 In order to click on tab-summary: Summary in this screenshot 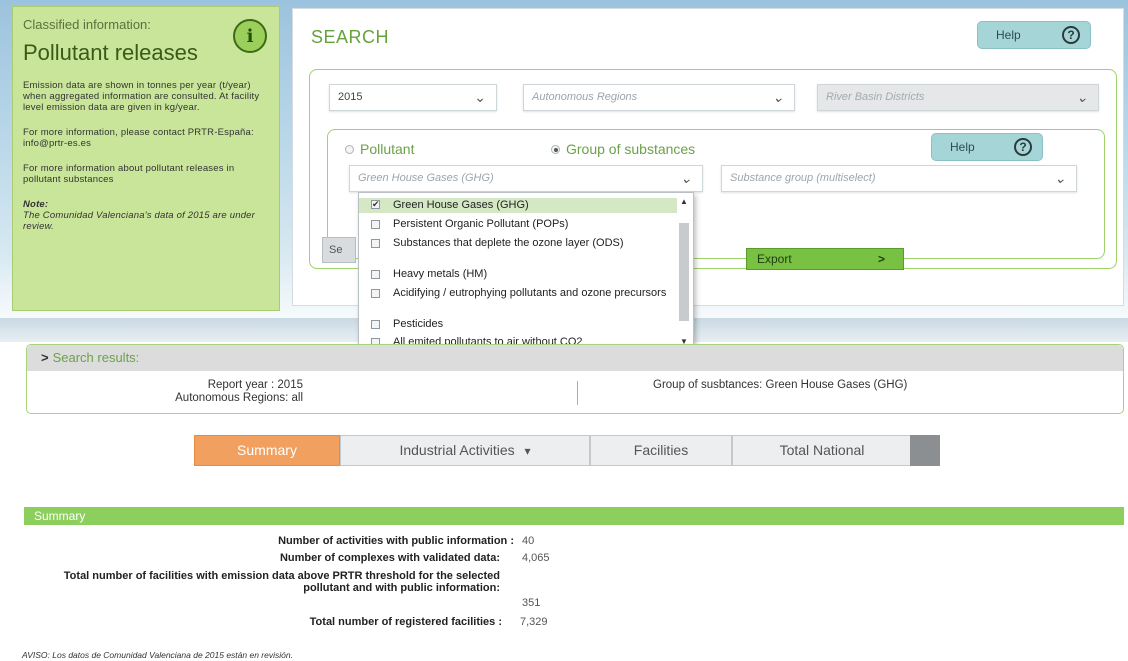, I will do `click(267, 450)`.